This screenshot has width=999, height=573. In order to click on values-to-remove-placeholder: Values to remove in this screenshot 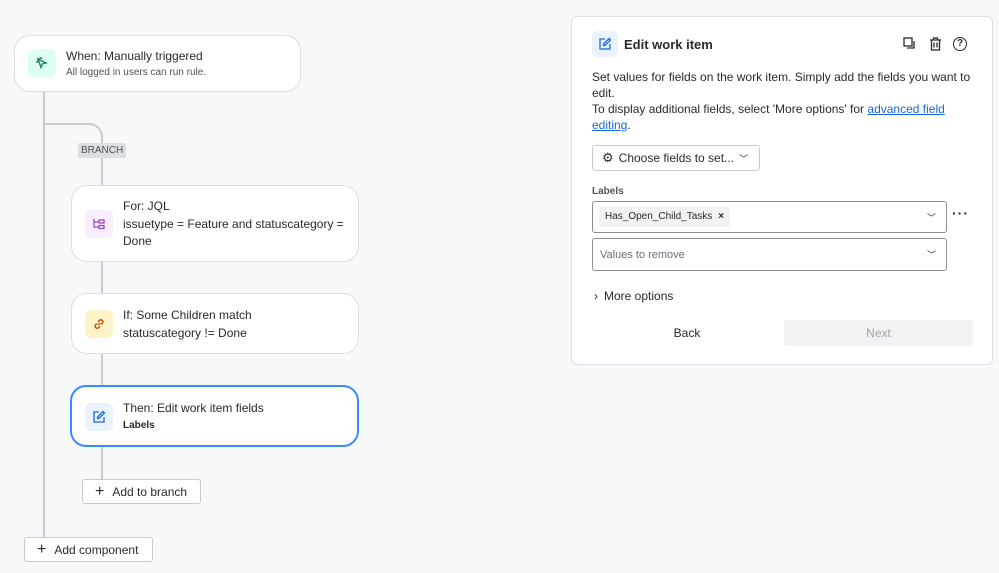, I will do `click(642, 255)`.